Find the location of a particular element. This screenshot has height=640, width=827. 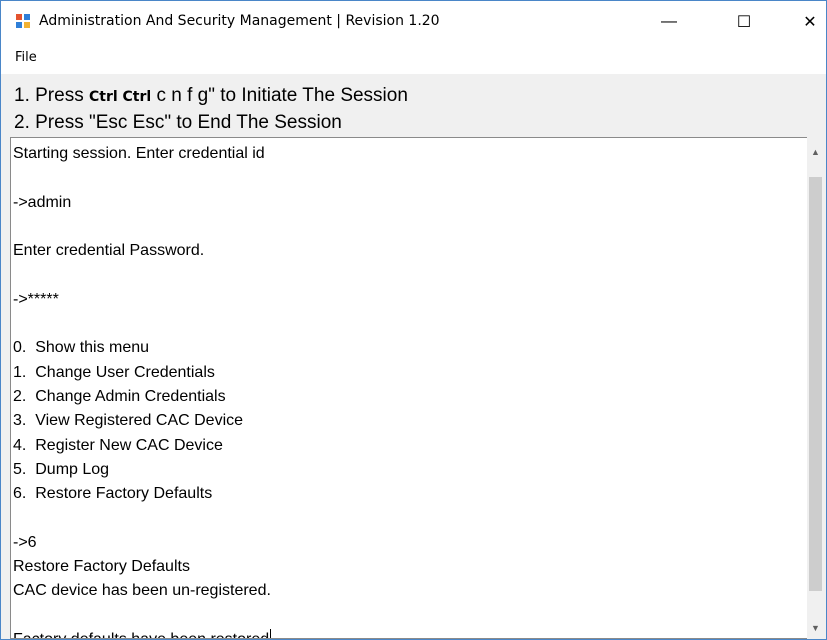

console-line: 0. Show this menu is located at coordinates (81, 348).